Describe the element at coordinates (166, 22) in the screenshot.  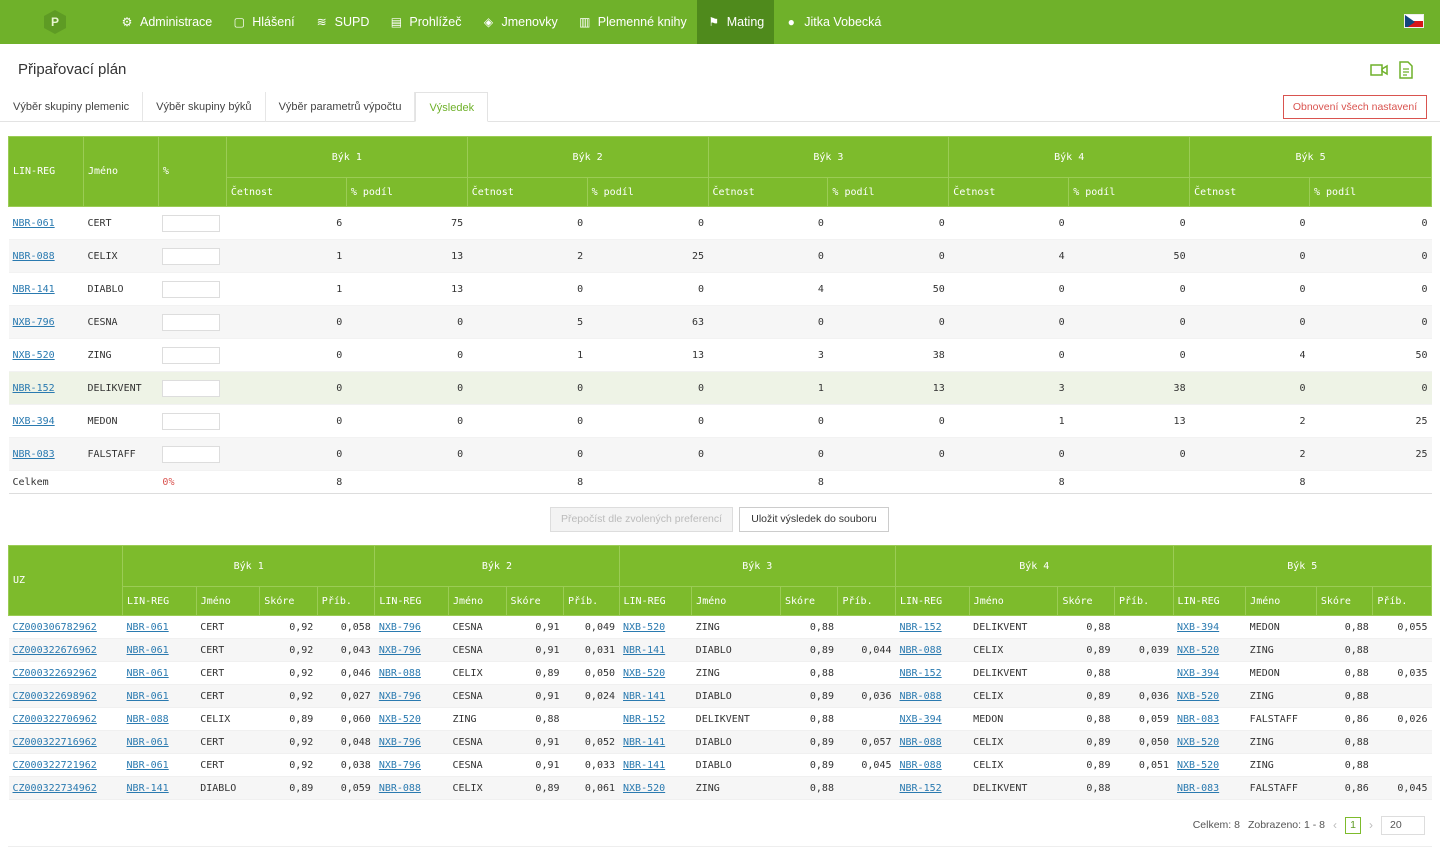
I see `nav-item-administrace: ⚙ Administrace` at that location.